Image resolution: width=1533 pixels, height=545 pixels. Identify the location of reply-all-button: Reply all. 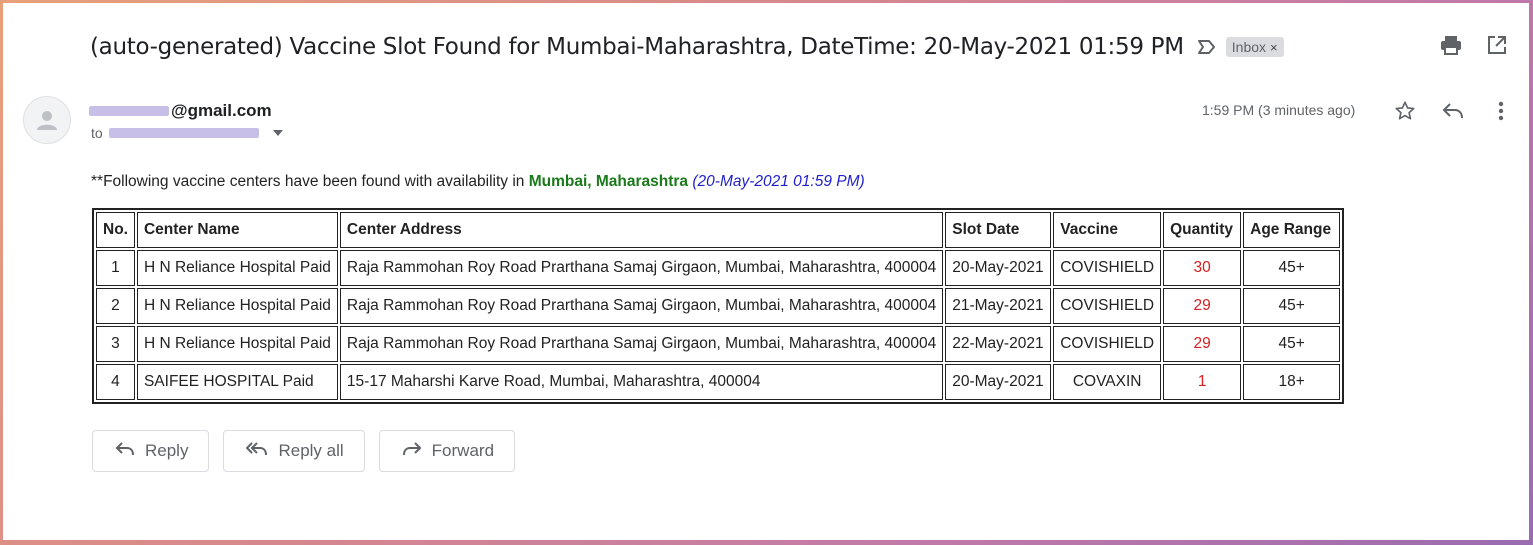
(294, 451).